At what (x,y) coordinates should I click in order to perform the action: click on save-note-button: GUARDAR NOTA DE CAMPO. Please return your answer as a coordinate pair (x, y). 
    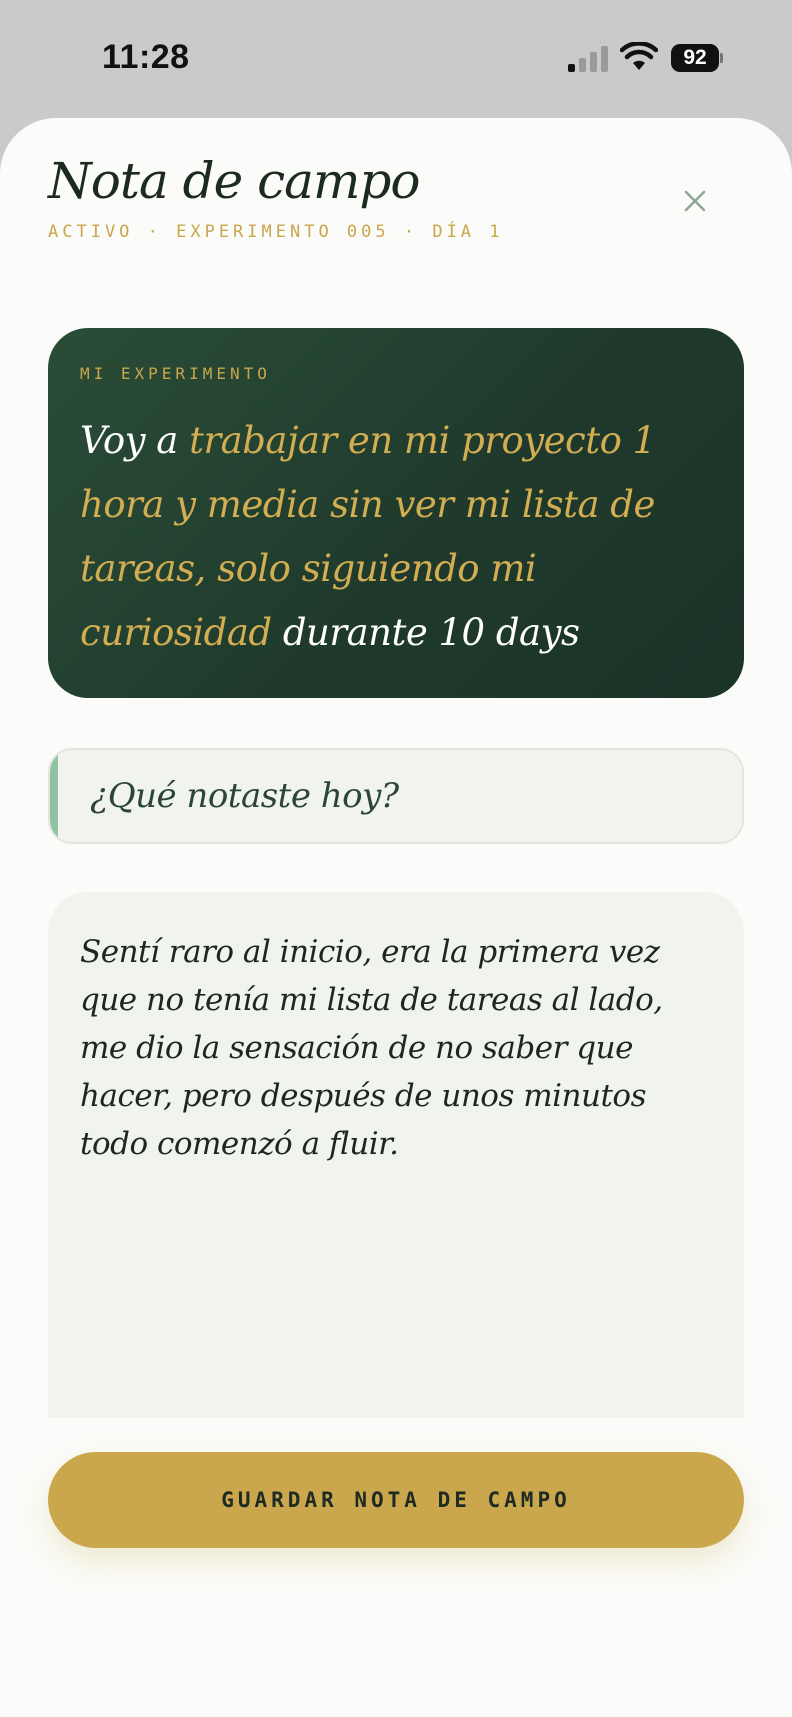
    Looking at the image, I should click on (396, 1500).